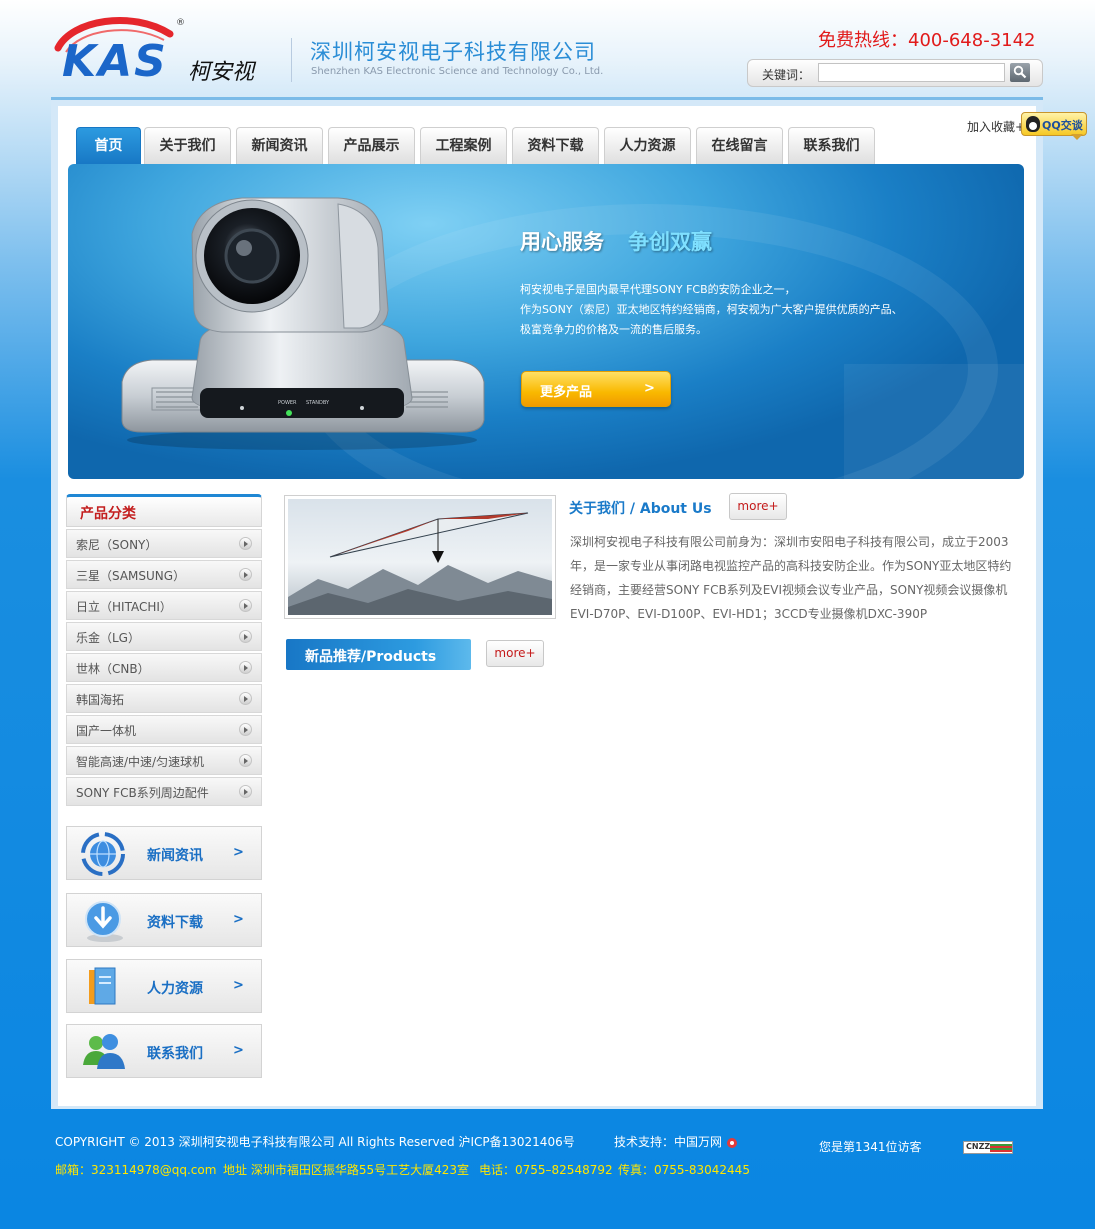 The image size is (1095, 1229). I want to click on banner-title-accent: 争创双赢, so click(670, 242).